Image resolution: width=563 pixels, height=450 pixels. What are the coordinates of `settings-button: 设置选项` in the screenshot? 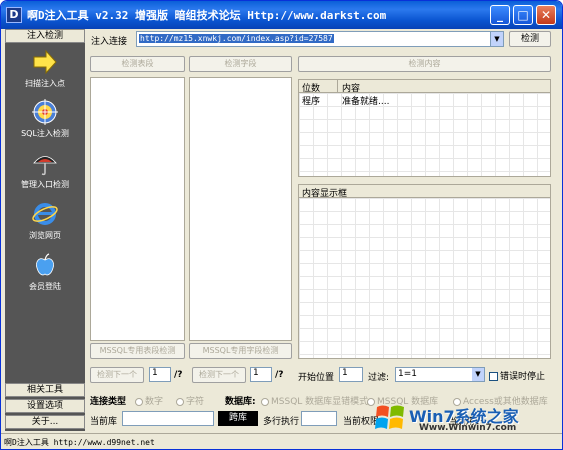 It's located at (45, 406).